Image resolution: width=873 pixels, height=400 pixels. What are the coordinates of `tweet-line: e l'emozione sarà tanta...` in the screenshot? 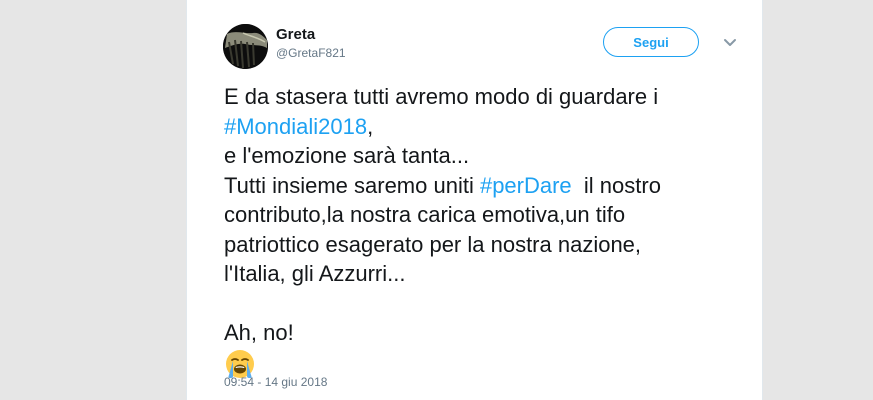 It's located at (347, 155).